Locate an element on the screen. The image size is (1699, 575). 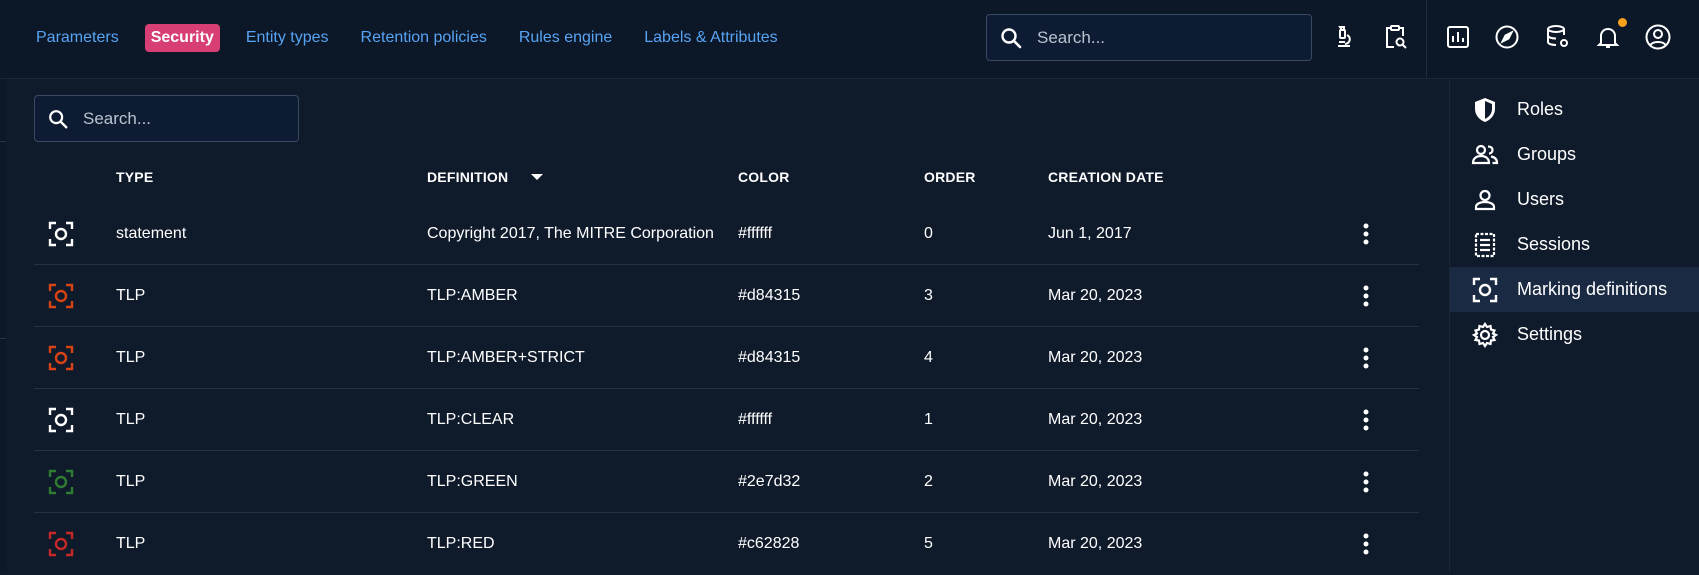
cell-order: 0 is located at coordinates (928, 233).